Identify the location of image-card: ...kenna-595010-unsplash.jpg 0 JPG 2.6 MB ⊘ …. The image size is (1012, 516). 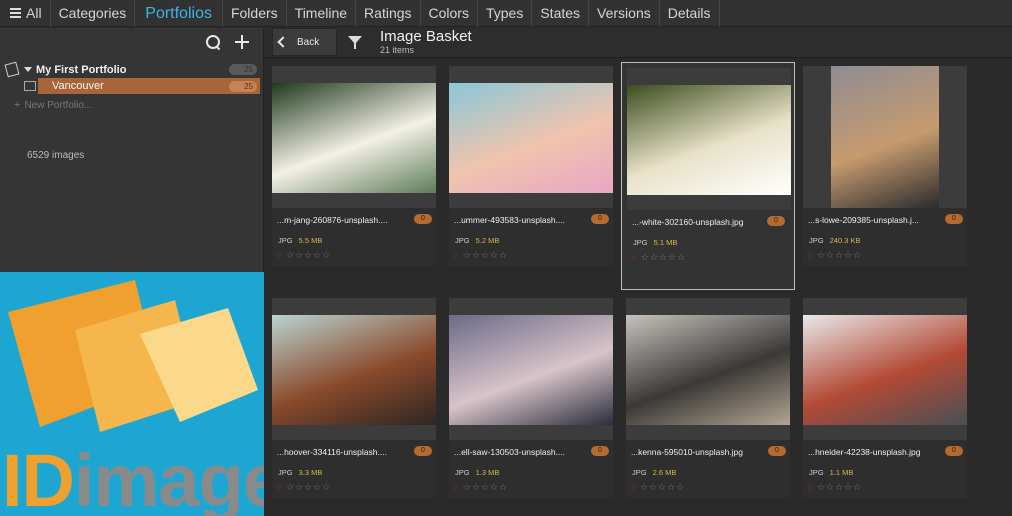
(708, 398).